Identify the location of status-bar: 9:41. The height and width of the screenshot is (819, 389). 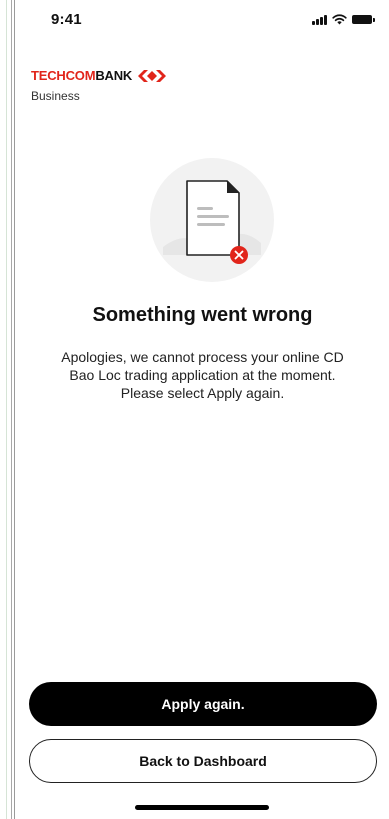
(202, 22).